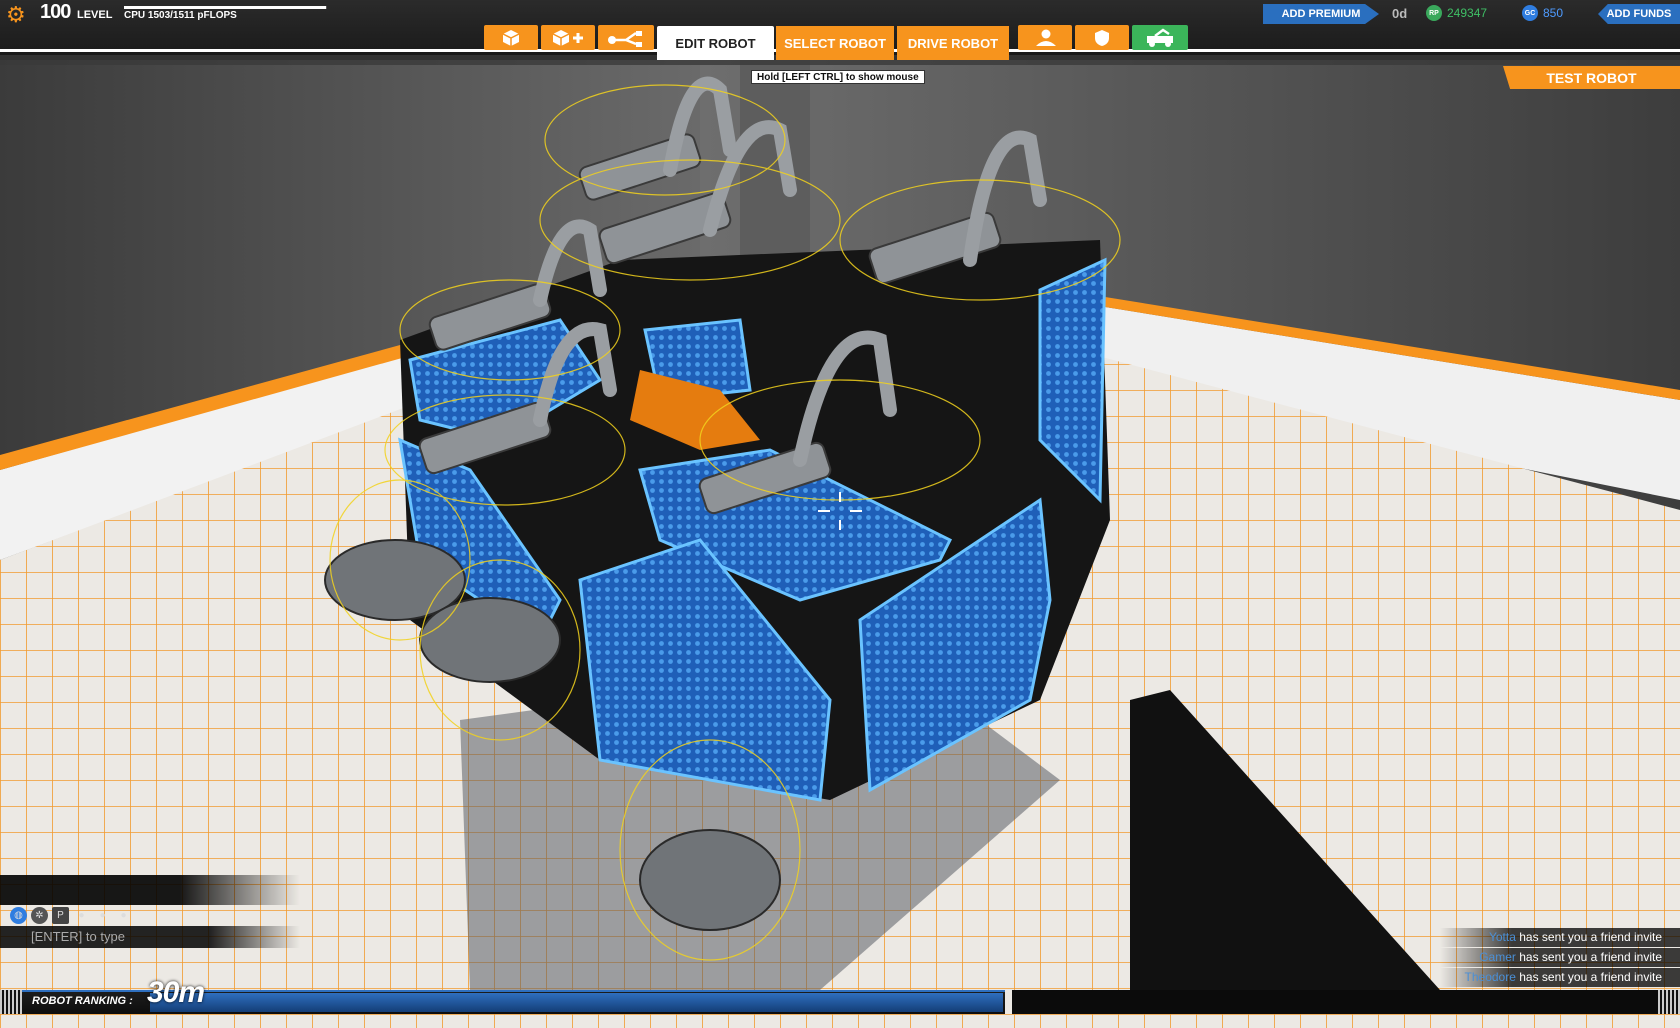 The image size is (1680, 1028). I want to click on robits-icon: RP, so click(1434, 13).